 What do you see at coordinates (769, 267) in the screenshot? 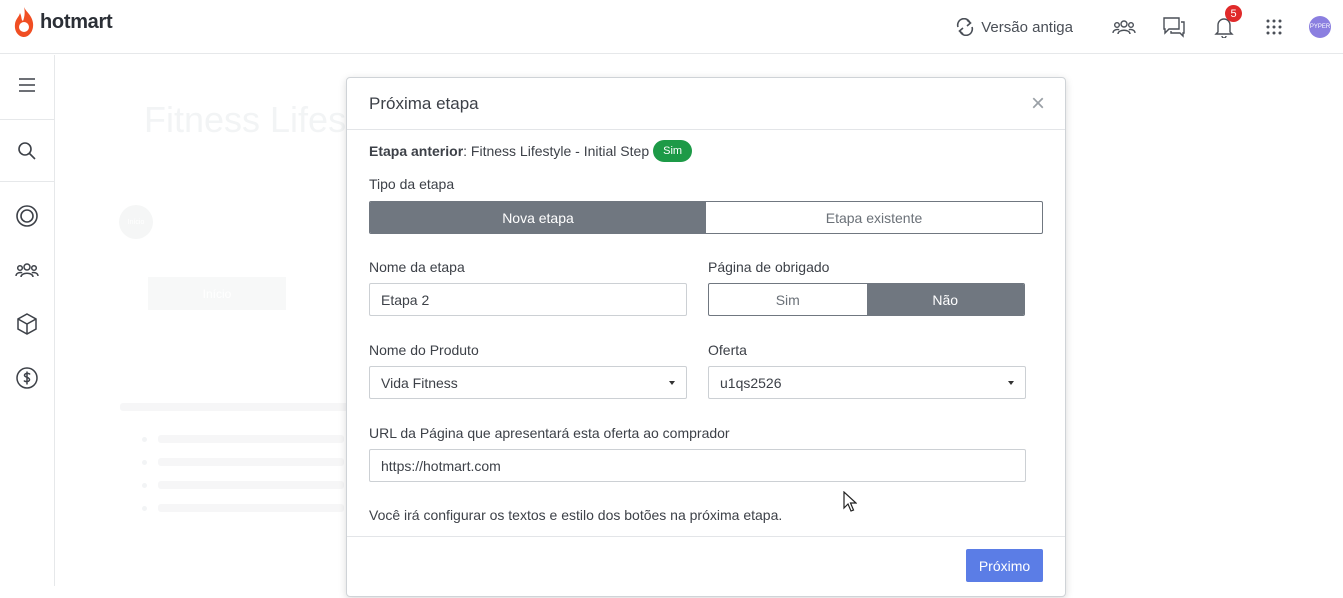
I see `thanks-page-label: Página de obrigado` at bounding box center [769, 267].